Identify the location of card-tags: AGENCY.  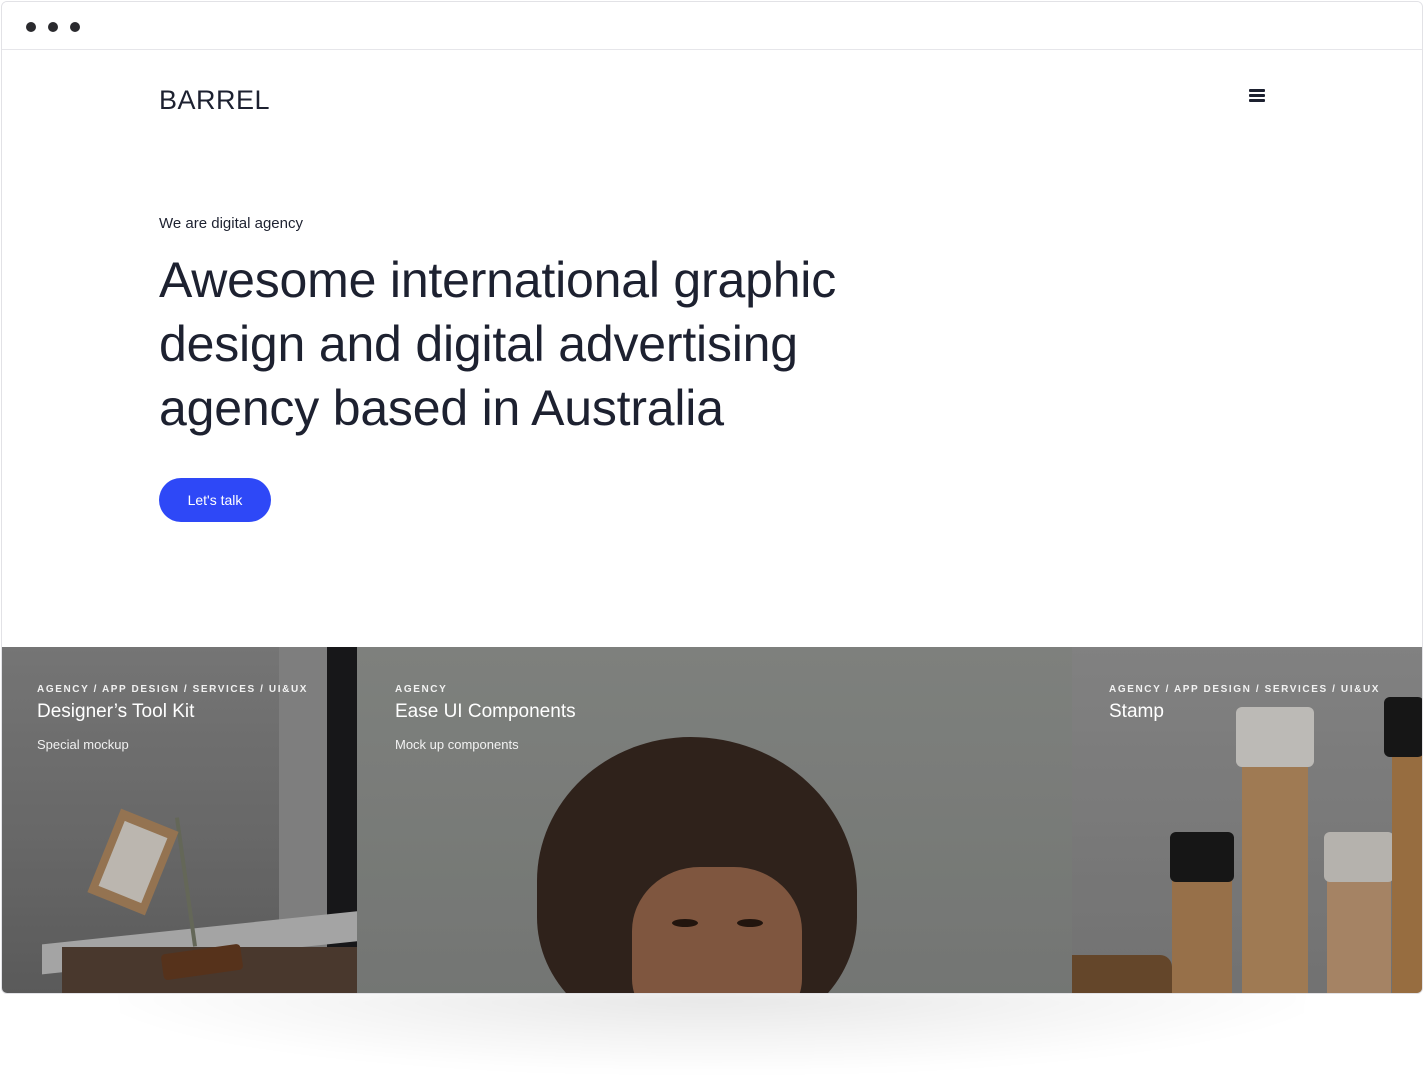
(421, 689).